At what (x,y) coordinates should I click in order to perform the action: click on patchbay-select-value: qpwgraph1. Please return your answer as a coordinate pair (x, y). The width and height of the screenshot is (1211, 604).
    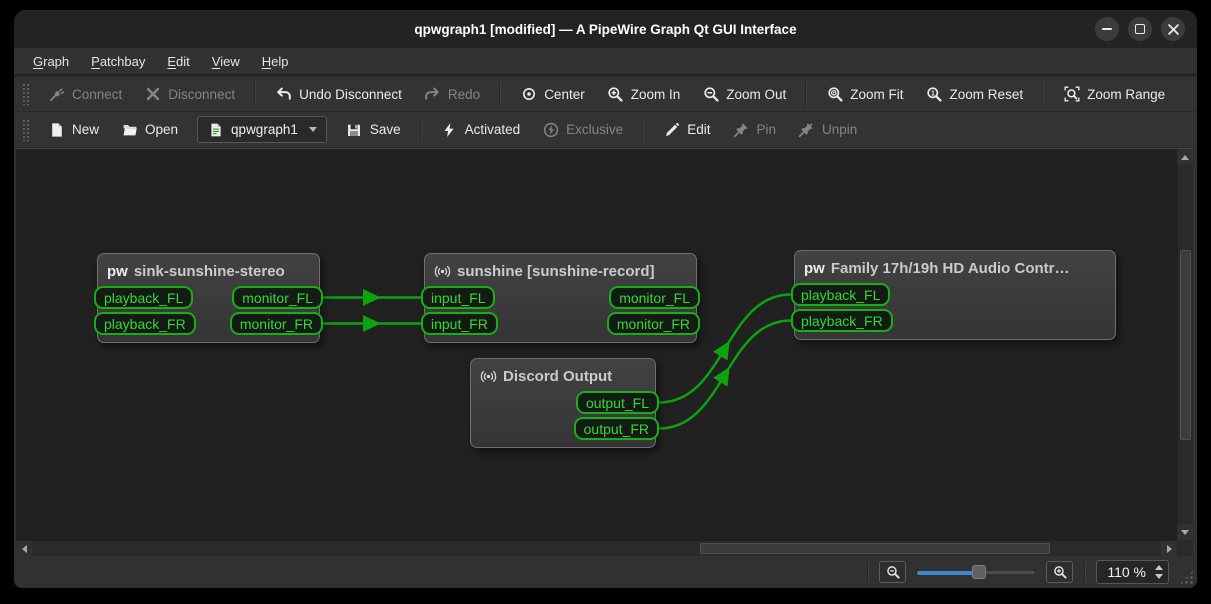
    Looking at the image, I should click on (264, 129).